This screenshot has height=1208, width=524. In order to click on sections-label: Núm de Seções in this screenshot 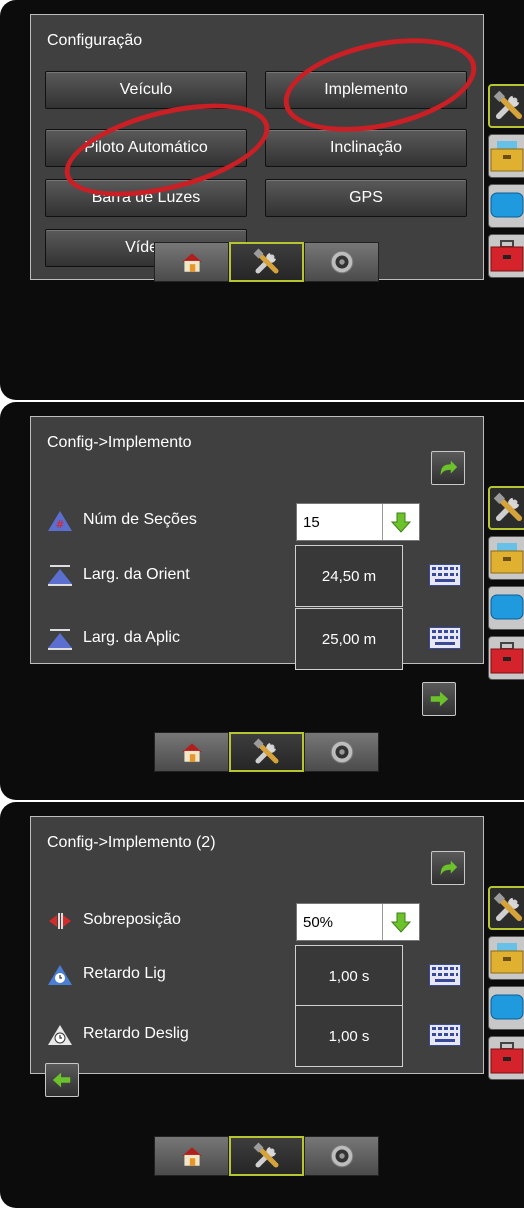, I will do `click(140, 519)`.